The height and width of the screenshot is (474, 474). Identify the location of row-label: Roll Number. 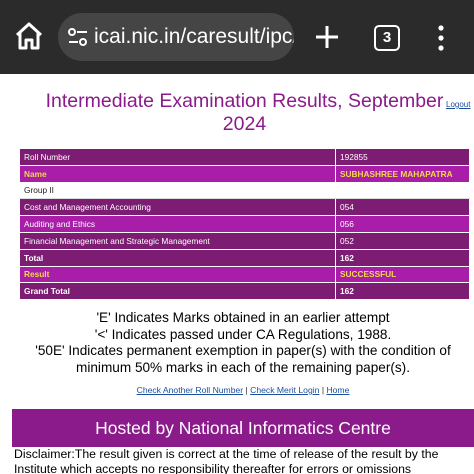
(177, 157).